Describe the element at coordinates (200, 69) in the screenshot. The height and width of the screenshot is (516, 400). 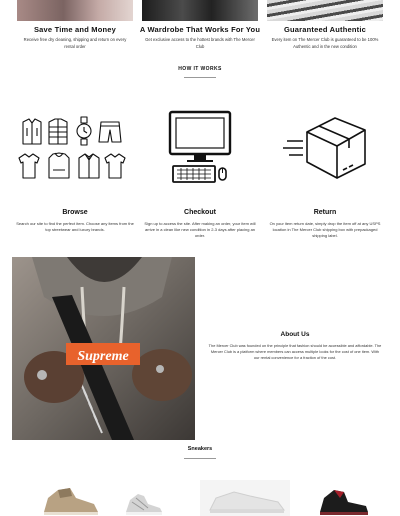
I see `how-it-works-heading: HOW IT WORKS` at that location.